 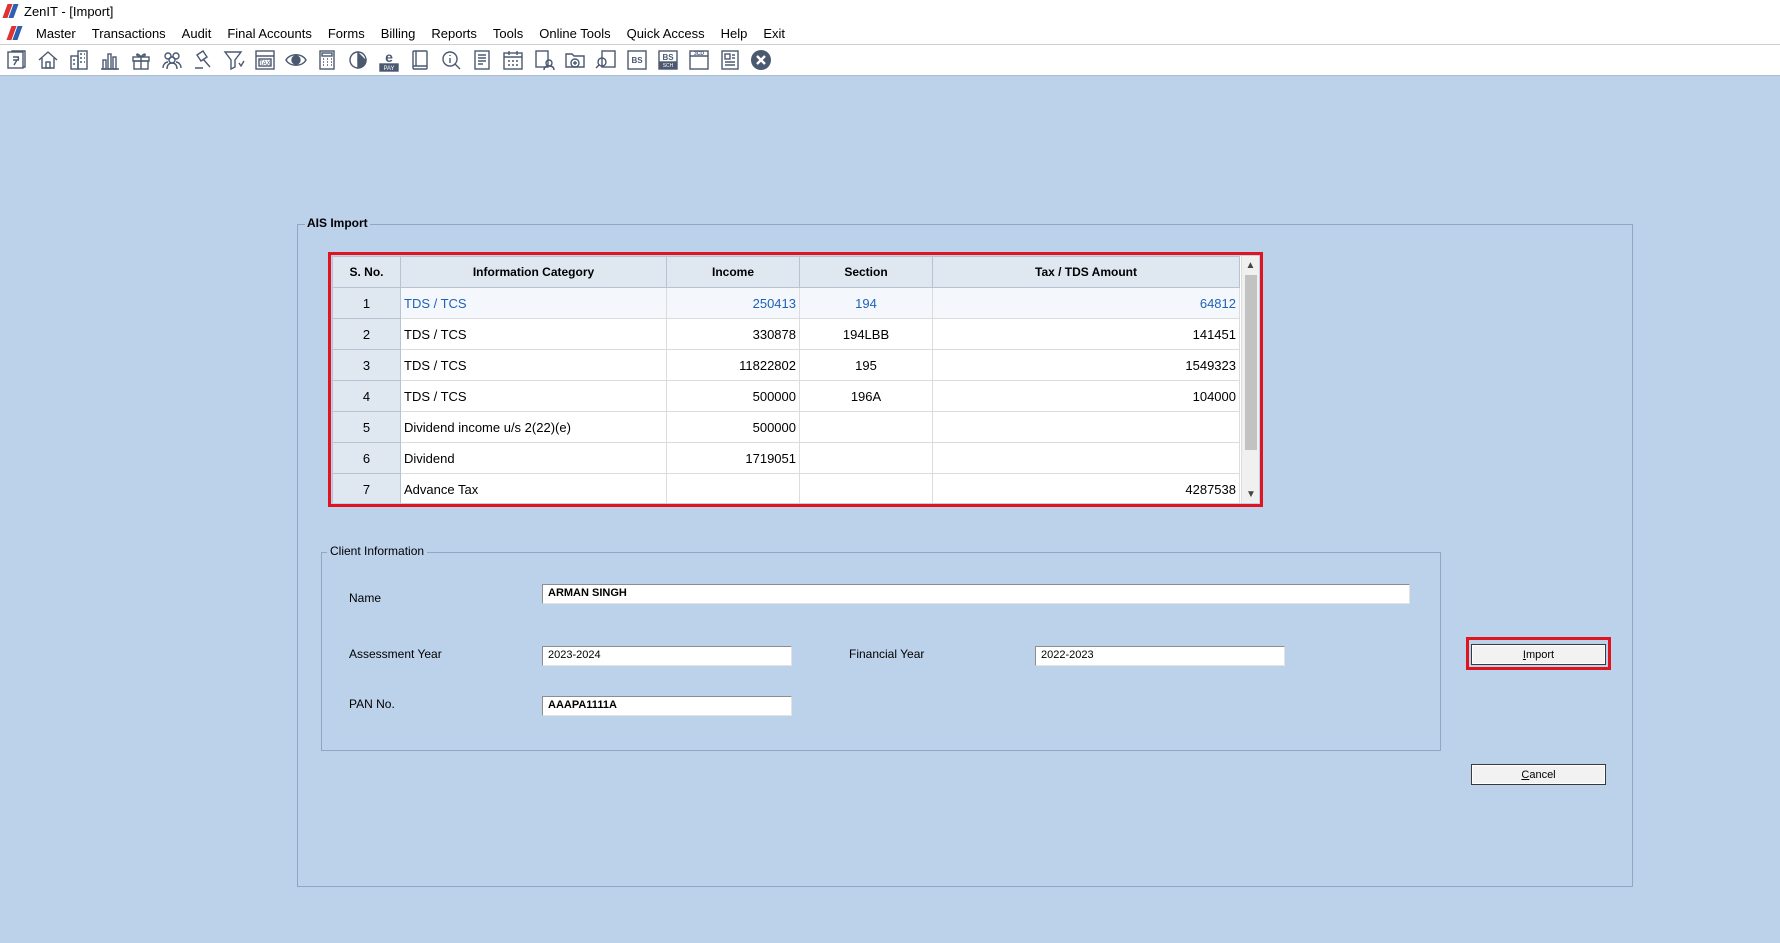 What do you see at coordinates (513, 60) in the screenshot?
I see `calendar-icon` at bounding box center [513, 60].